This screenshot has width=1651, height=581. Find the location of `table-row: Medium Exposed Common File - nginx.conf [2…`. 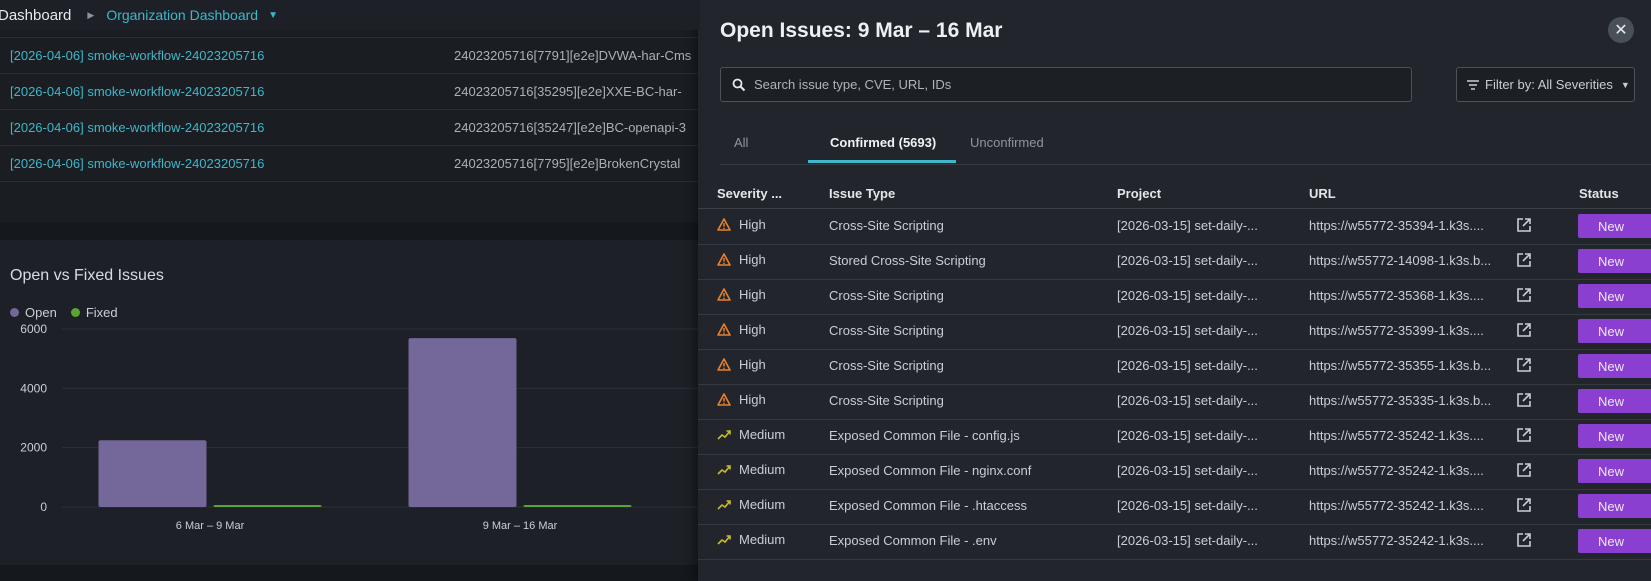

table-row: Medium Exposed Common File - nginx.conf [2… is located at coordinates (1174, 471).